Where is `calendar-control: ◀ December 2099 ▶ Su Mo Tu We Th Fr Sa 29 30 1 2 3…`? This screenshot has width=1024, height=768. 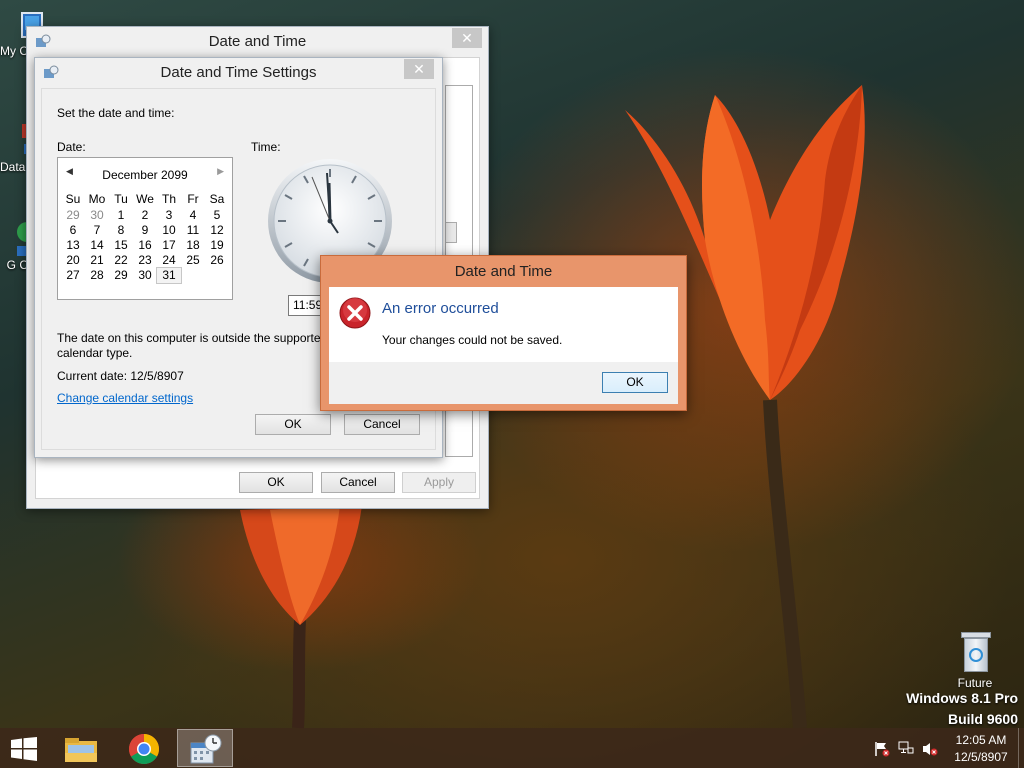 calendar-control: ◀ December 2099 ▶ Su Mo Tu We Th Fr Sa 29 30 1 2 3… is located at coordinates (145, 228).